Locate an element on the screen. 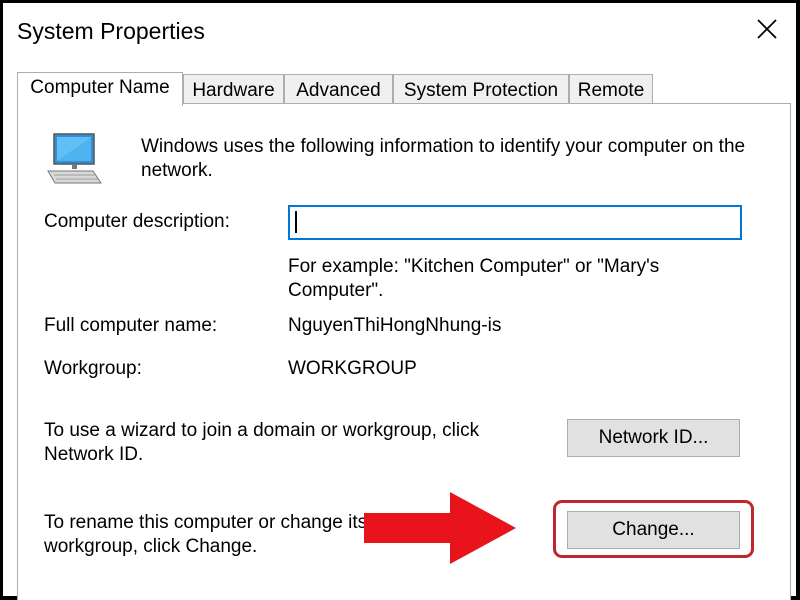  close-icon is located at coordinates (767, 29).